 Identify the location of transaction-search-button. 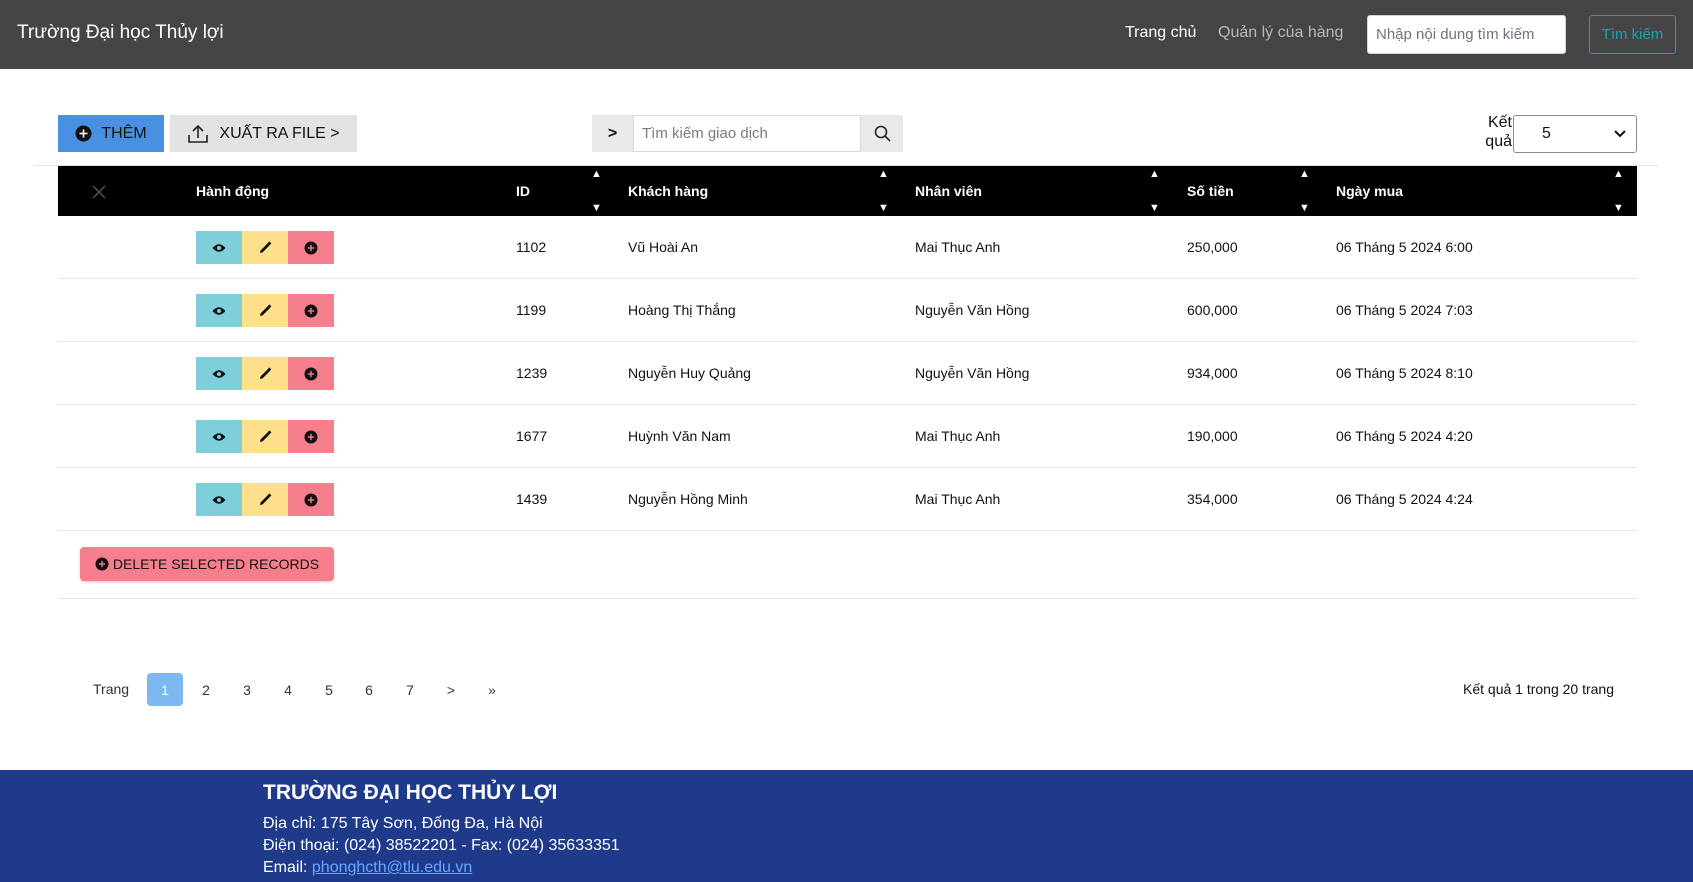
(882, 133).